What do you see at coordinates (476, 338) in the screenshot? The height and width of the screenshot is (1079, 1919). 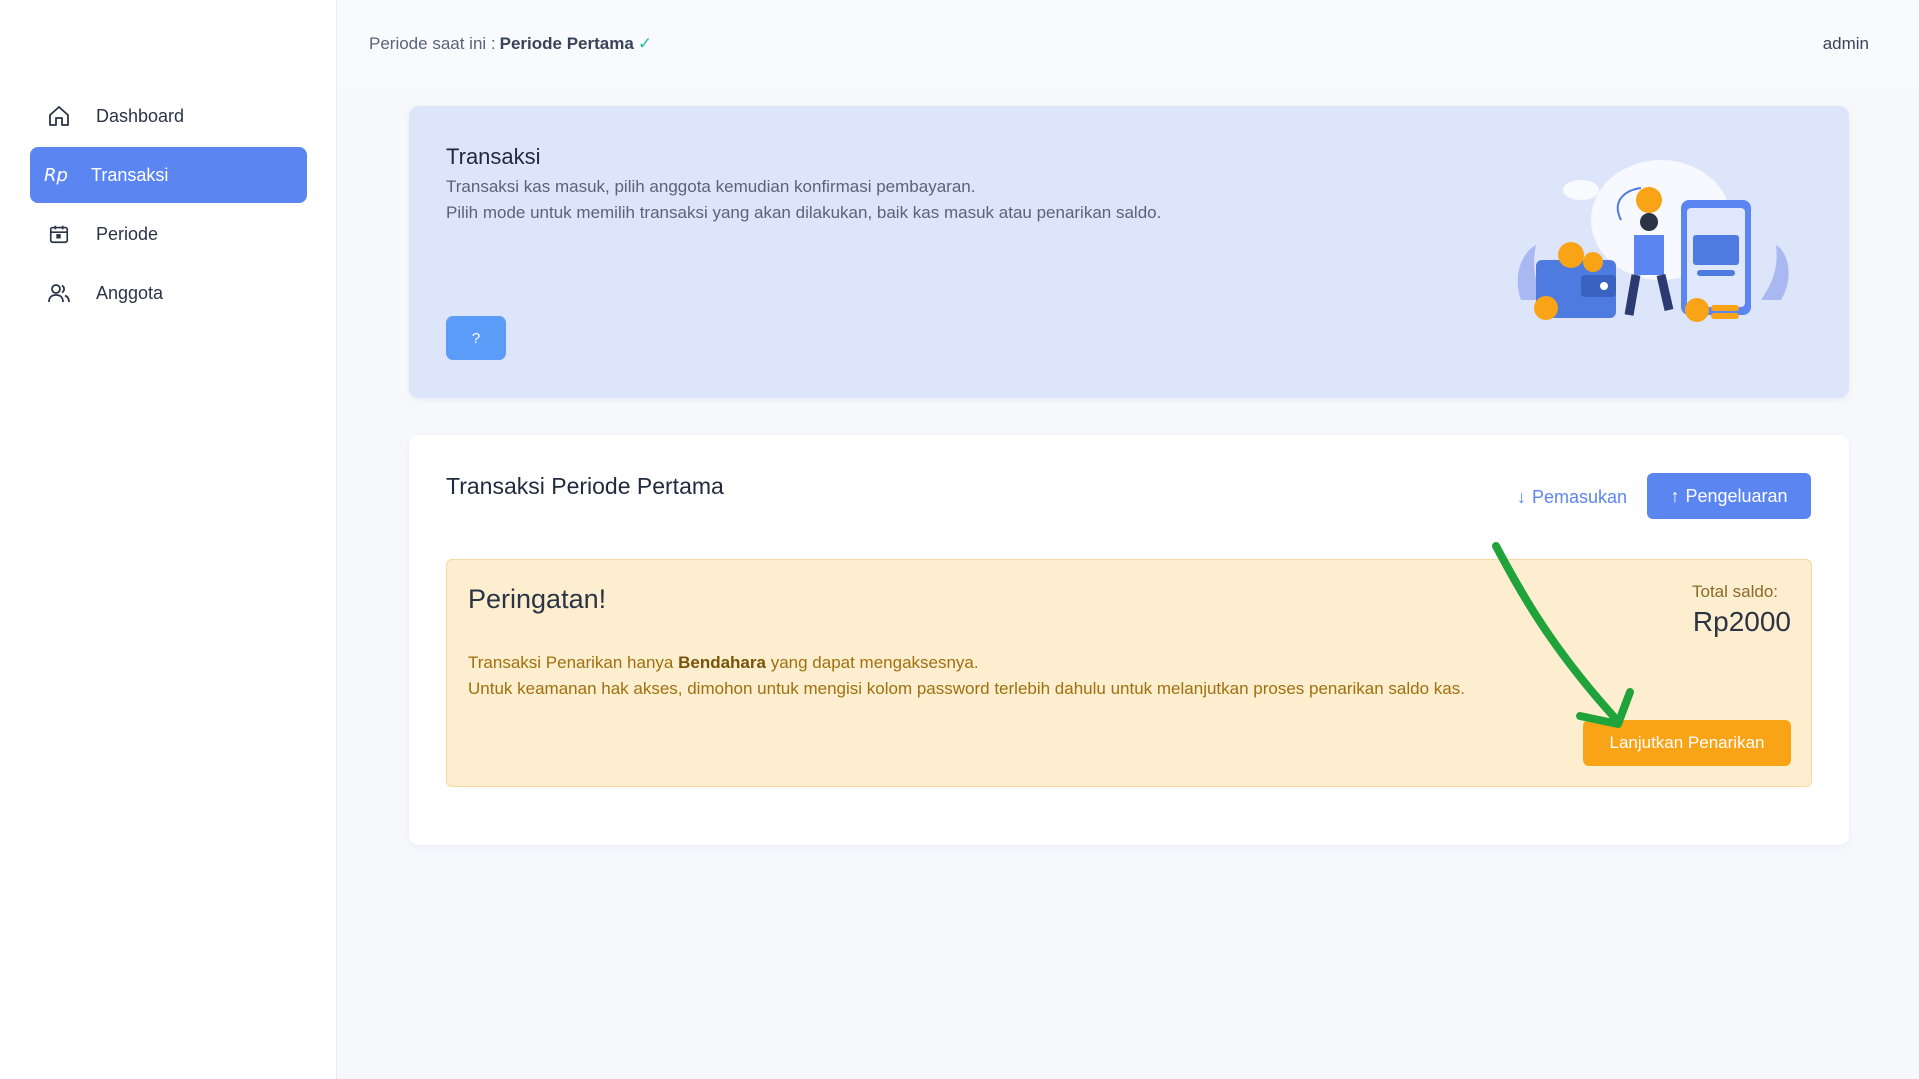 I see `help-button: ?` at bounding box center [476, 338].